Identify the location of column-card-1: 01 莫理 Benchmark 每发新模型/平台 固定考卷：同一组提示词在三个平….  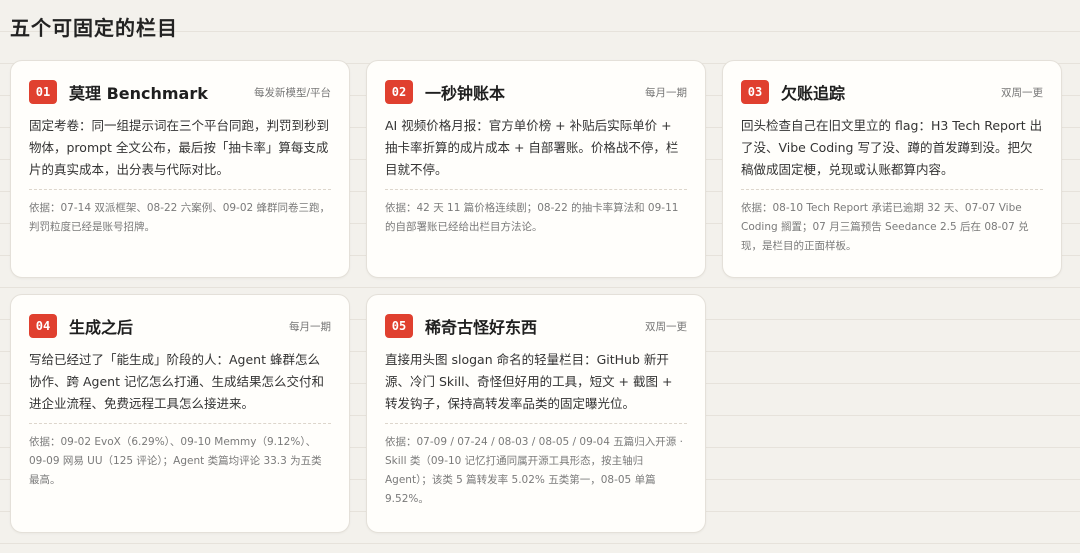
(180, 169).